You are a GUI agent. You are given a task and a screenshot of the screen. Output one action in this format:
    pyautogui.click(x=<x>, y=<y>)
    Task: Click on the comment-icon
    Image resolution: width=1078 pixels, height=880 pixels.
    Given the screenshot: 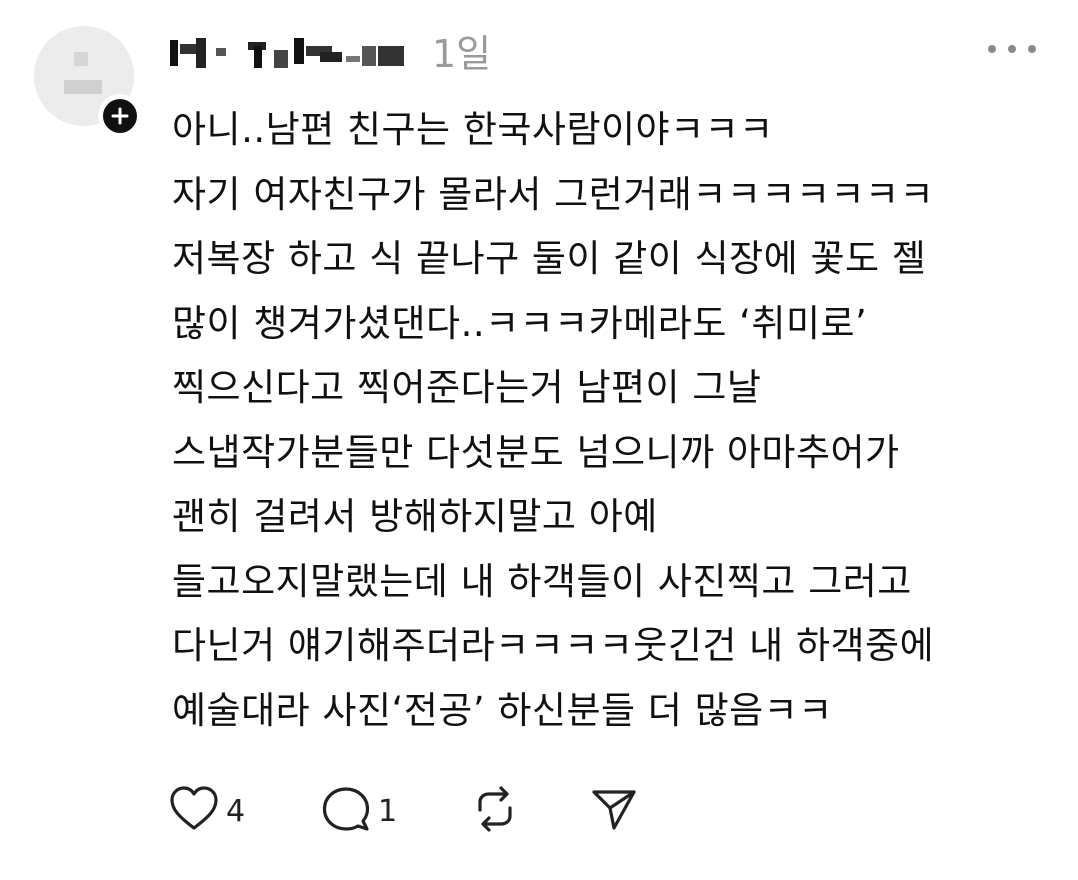 What is the action you would take?
    pyautogui.click(x=346, y=811)
    